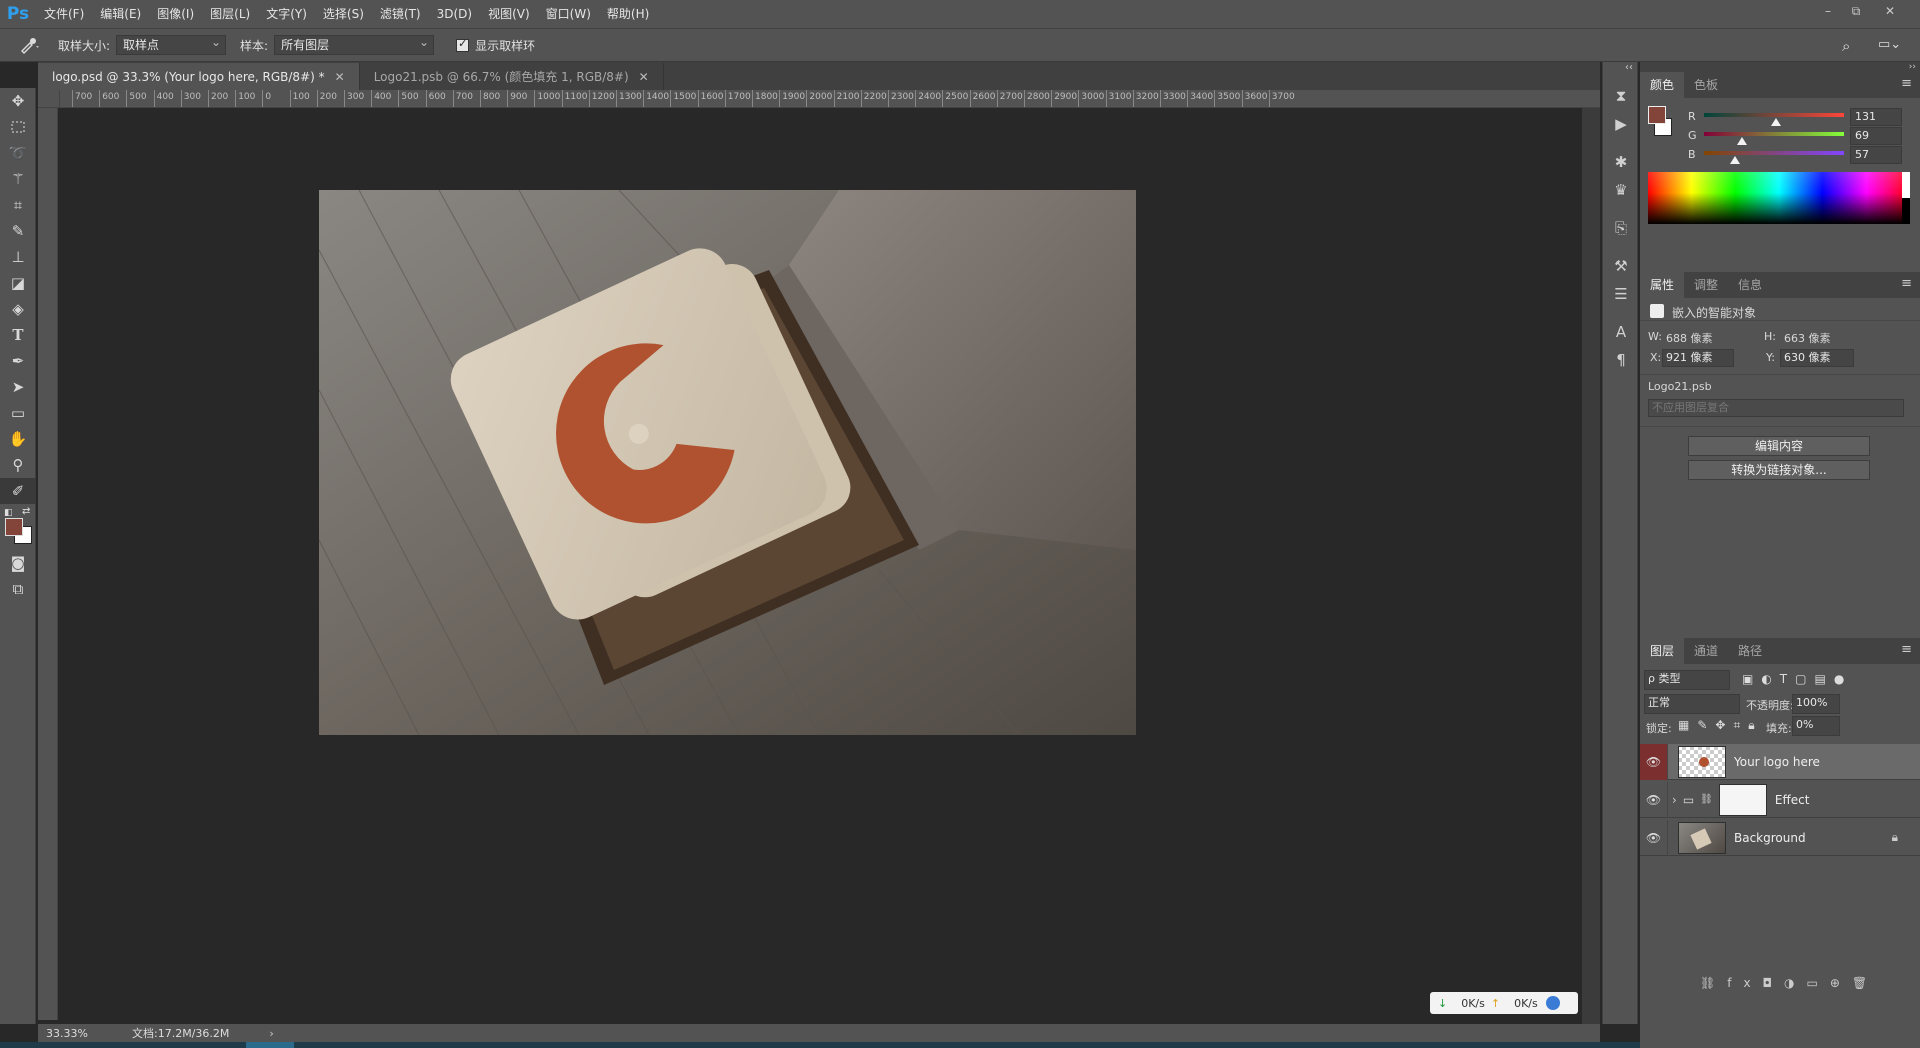 The width and height of the screenshot is (1920, 1048). Describe the element at coordinates (18, 231) in the screenshot. I see `brush-tool-icon: ✎` at that location.